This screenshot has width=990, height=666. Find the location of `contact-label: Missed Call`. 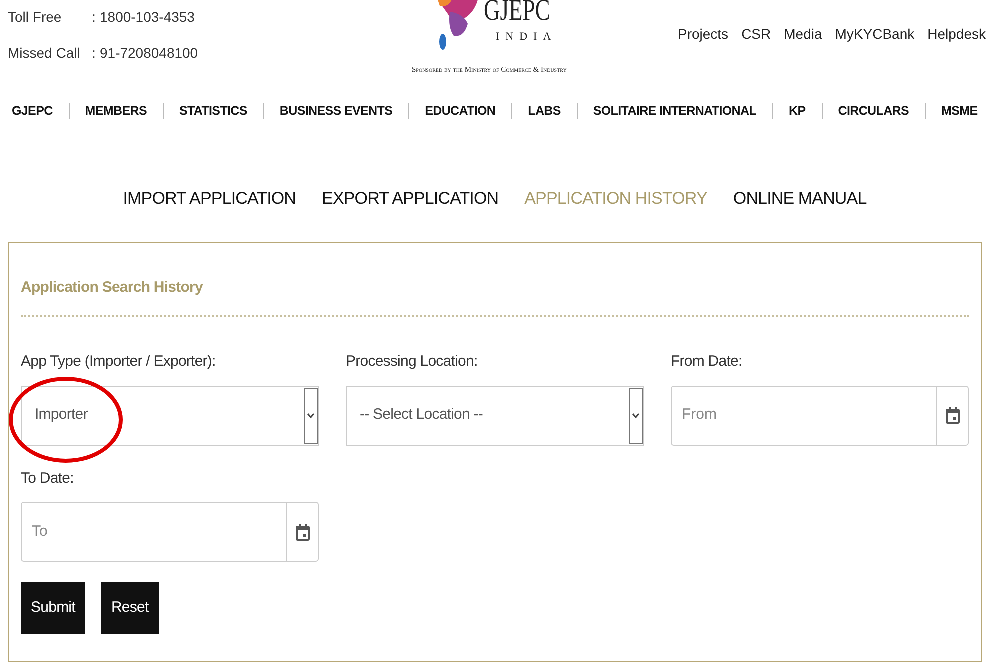

contact-label: Missed Call is located at coordinates (45, 53).